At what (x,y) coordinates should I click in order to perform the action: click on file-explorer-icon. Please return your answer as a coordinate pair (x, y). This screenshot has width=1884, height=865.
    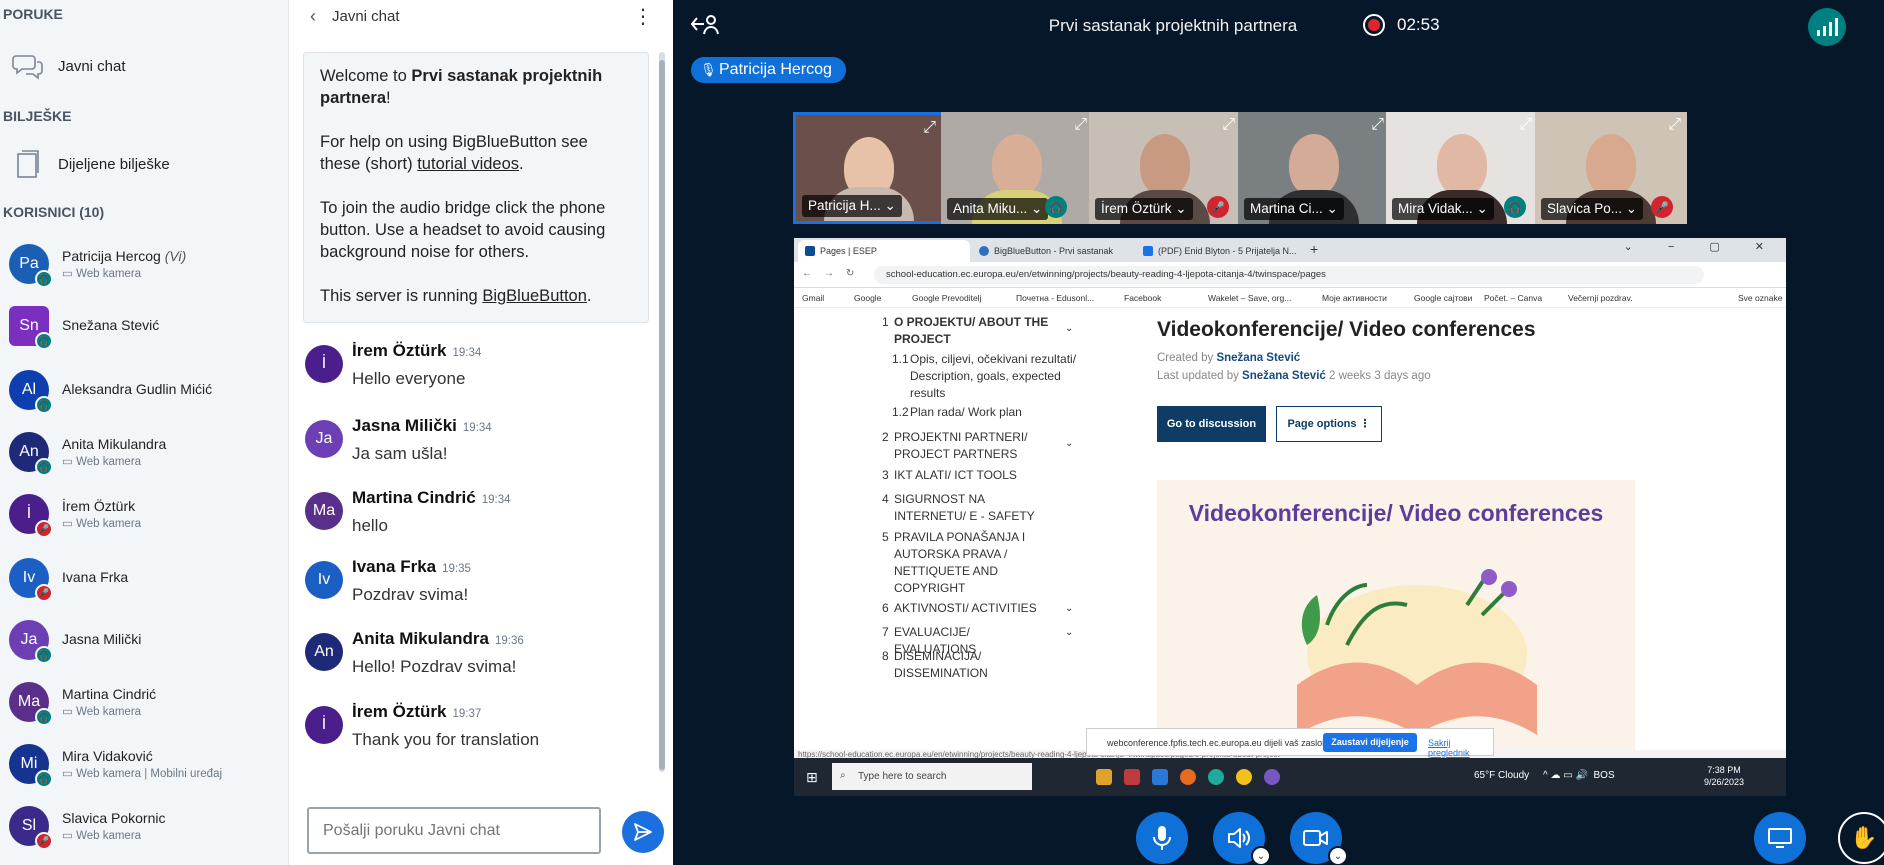
    Looking at the image, I should click on (1104, 777).